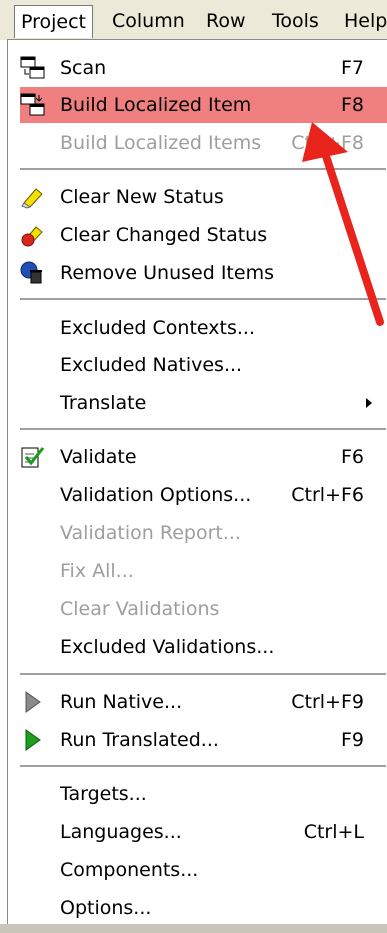 The image size is (387, 933). Describe the element at coordinates (33, 105) in the screenshot. I see `build-item-icon` at that location.